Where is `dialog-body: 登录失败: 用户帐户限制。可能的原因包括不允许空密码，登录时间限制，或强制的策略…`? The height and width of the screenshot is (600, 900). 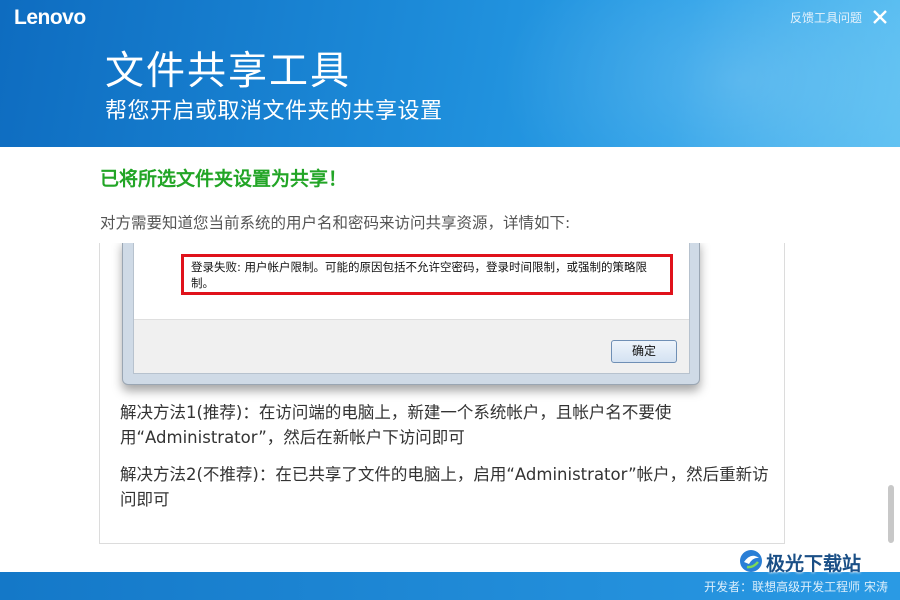 dialog-body: 登录失败: 用户帐户限制。可能的原因包括不允许空密码，登录时间限制，或强制的策略… is located at coordinates (411, 308).